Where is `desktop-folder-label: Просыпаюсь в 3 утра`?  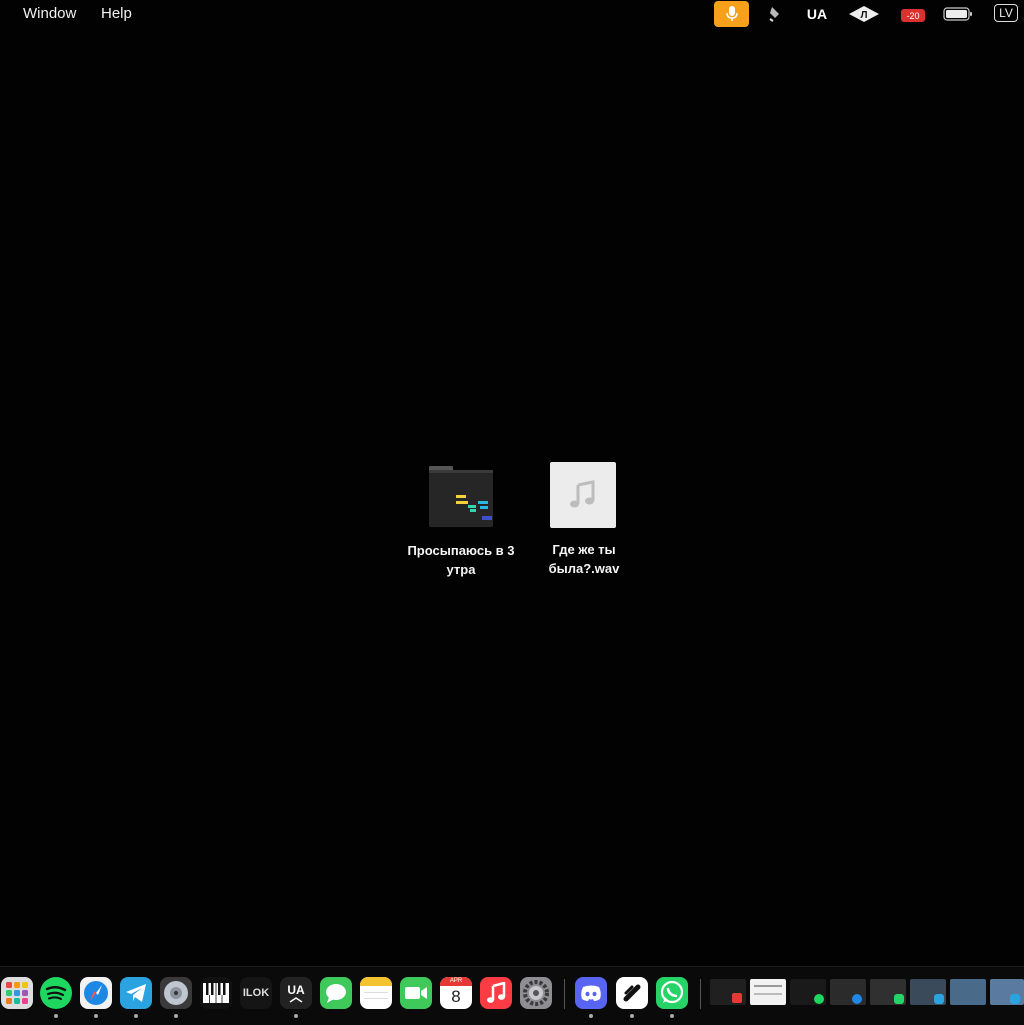 desktop-folder-label: Просыпаюсь в 3 утра is located at coordinates (461, 560).